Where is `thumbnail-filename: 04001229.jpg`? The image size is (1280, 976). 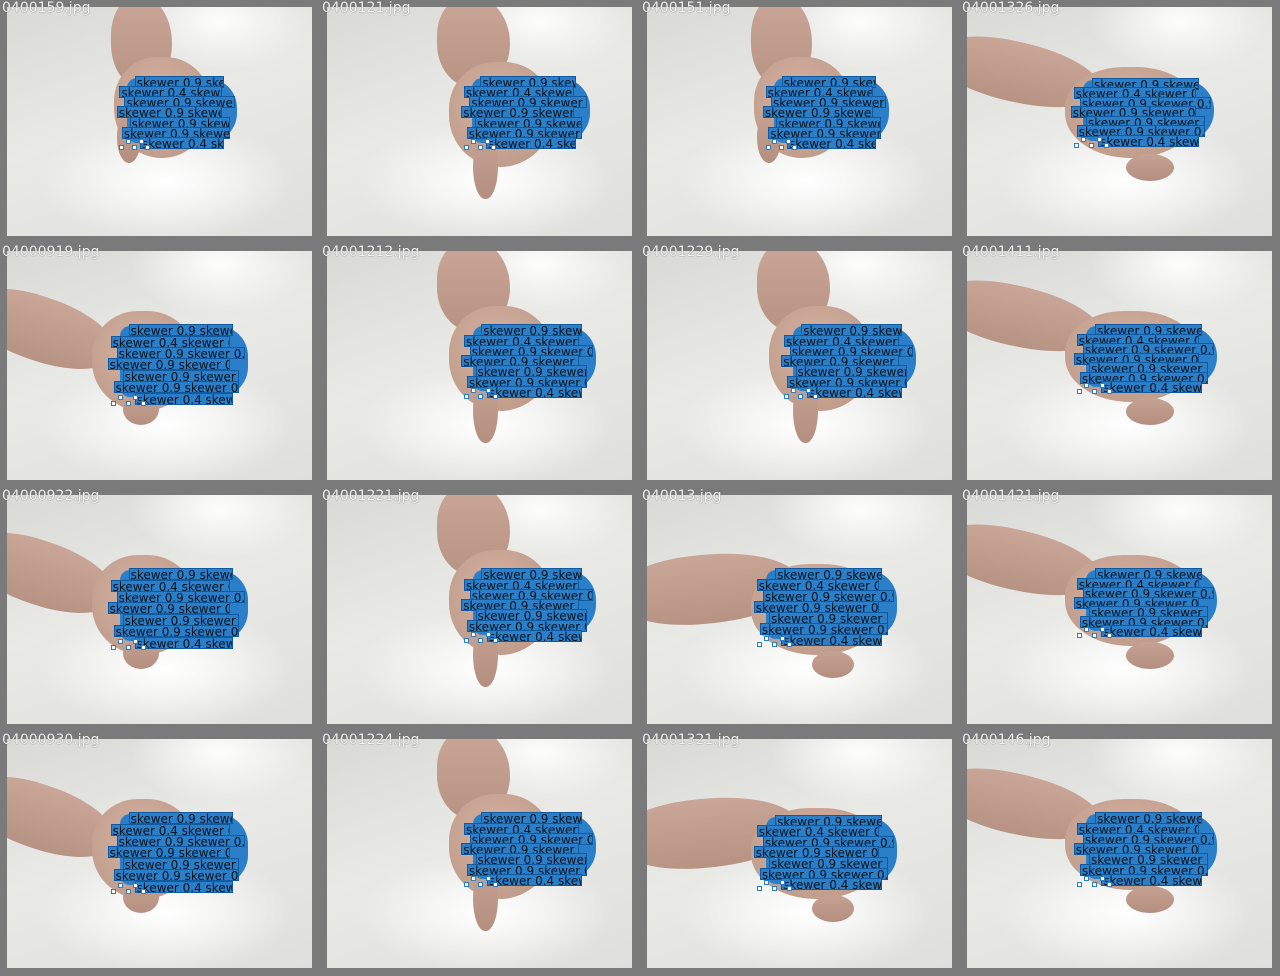 thumbnail-filename: 04001229.jpg is located at coordinates (691, 252).